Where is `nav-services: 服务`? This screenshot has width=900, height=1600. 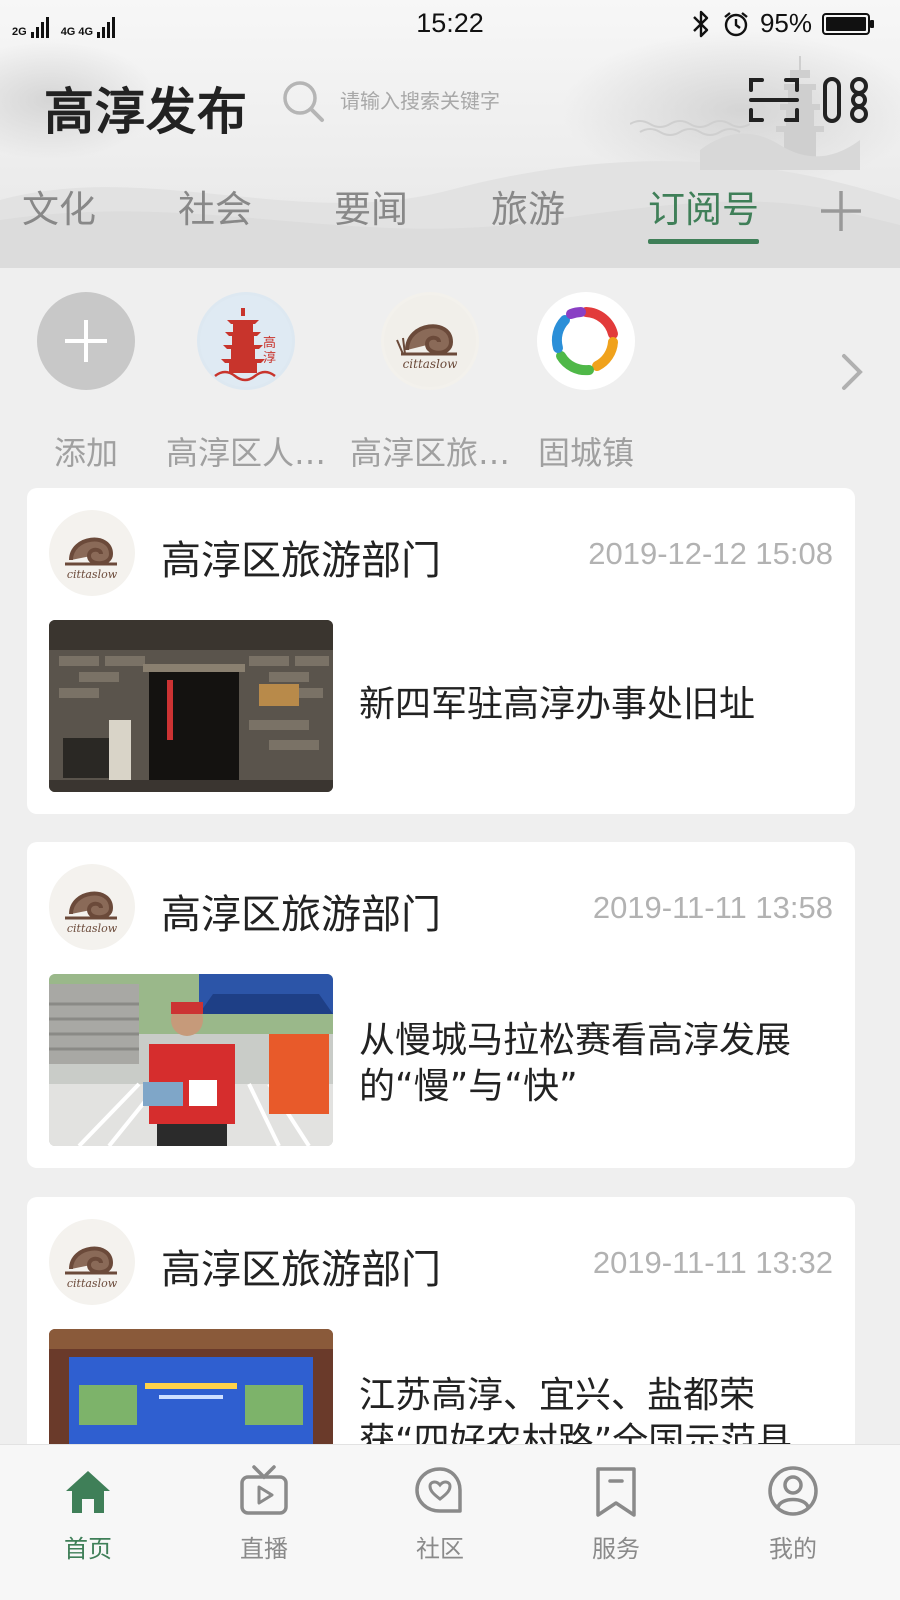 nav-services: 服务 is located at coordinates (616, 1513).